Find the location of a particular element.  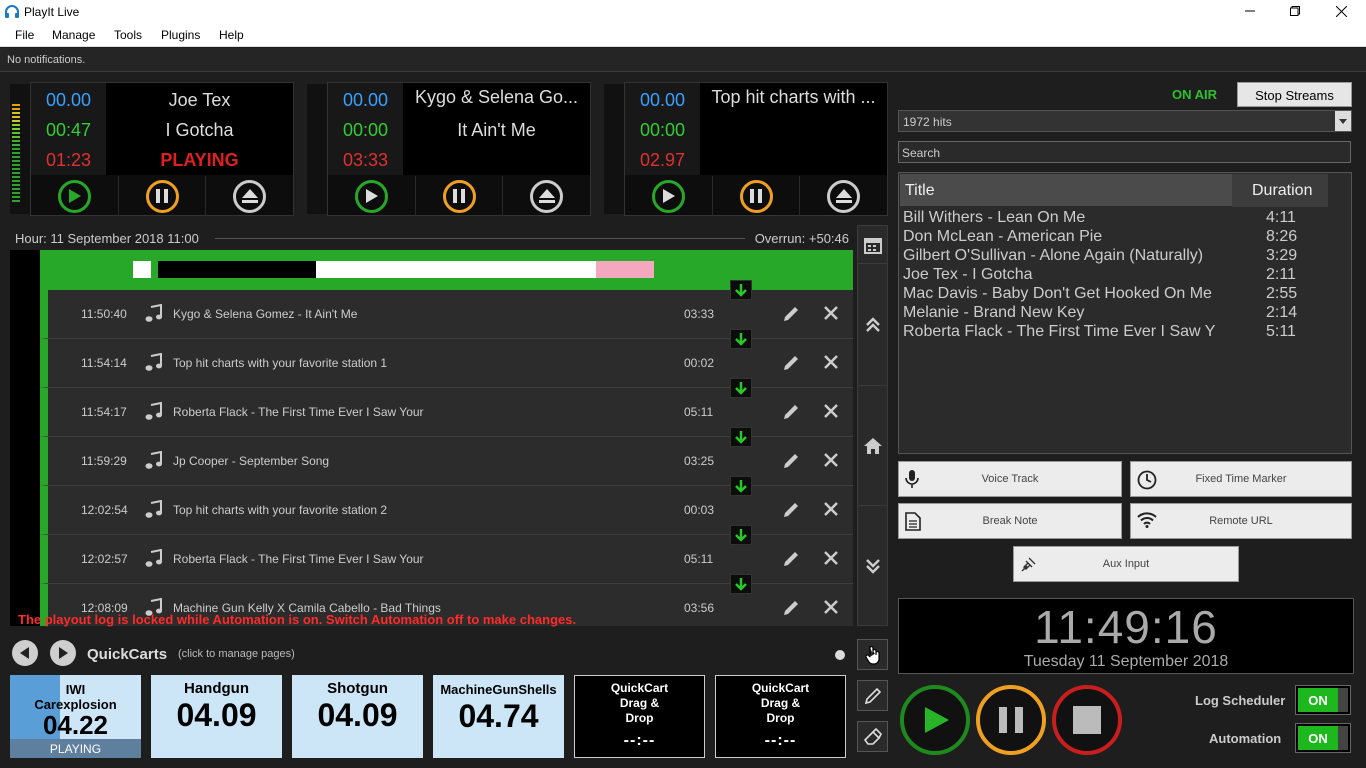

home-button is located at coordinates (872, 446).